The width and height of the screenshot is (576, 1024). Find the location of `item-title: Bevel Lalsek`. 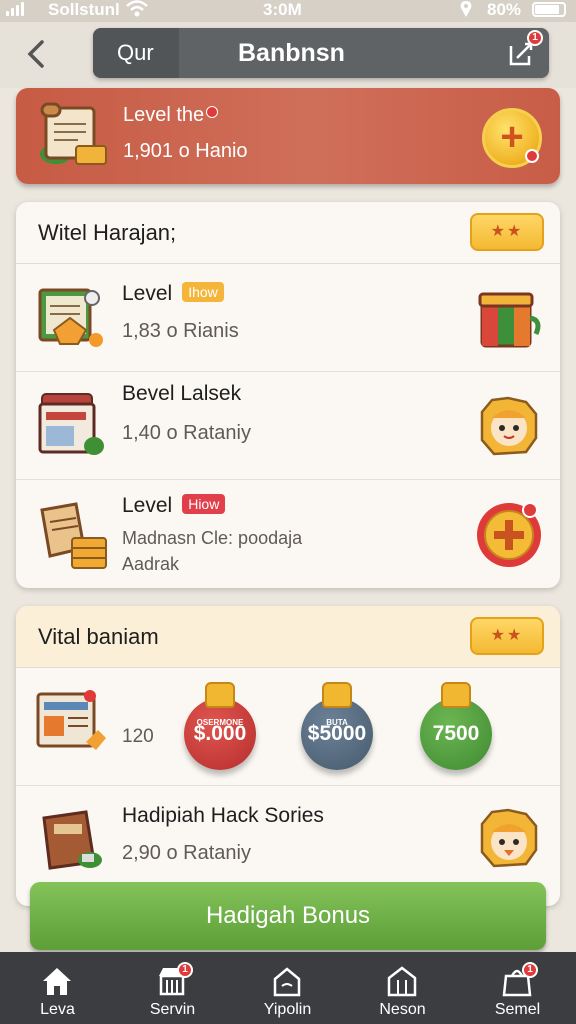

item-title: Bevel Lalsek is located at coordinates (182, 393).